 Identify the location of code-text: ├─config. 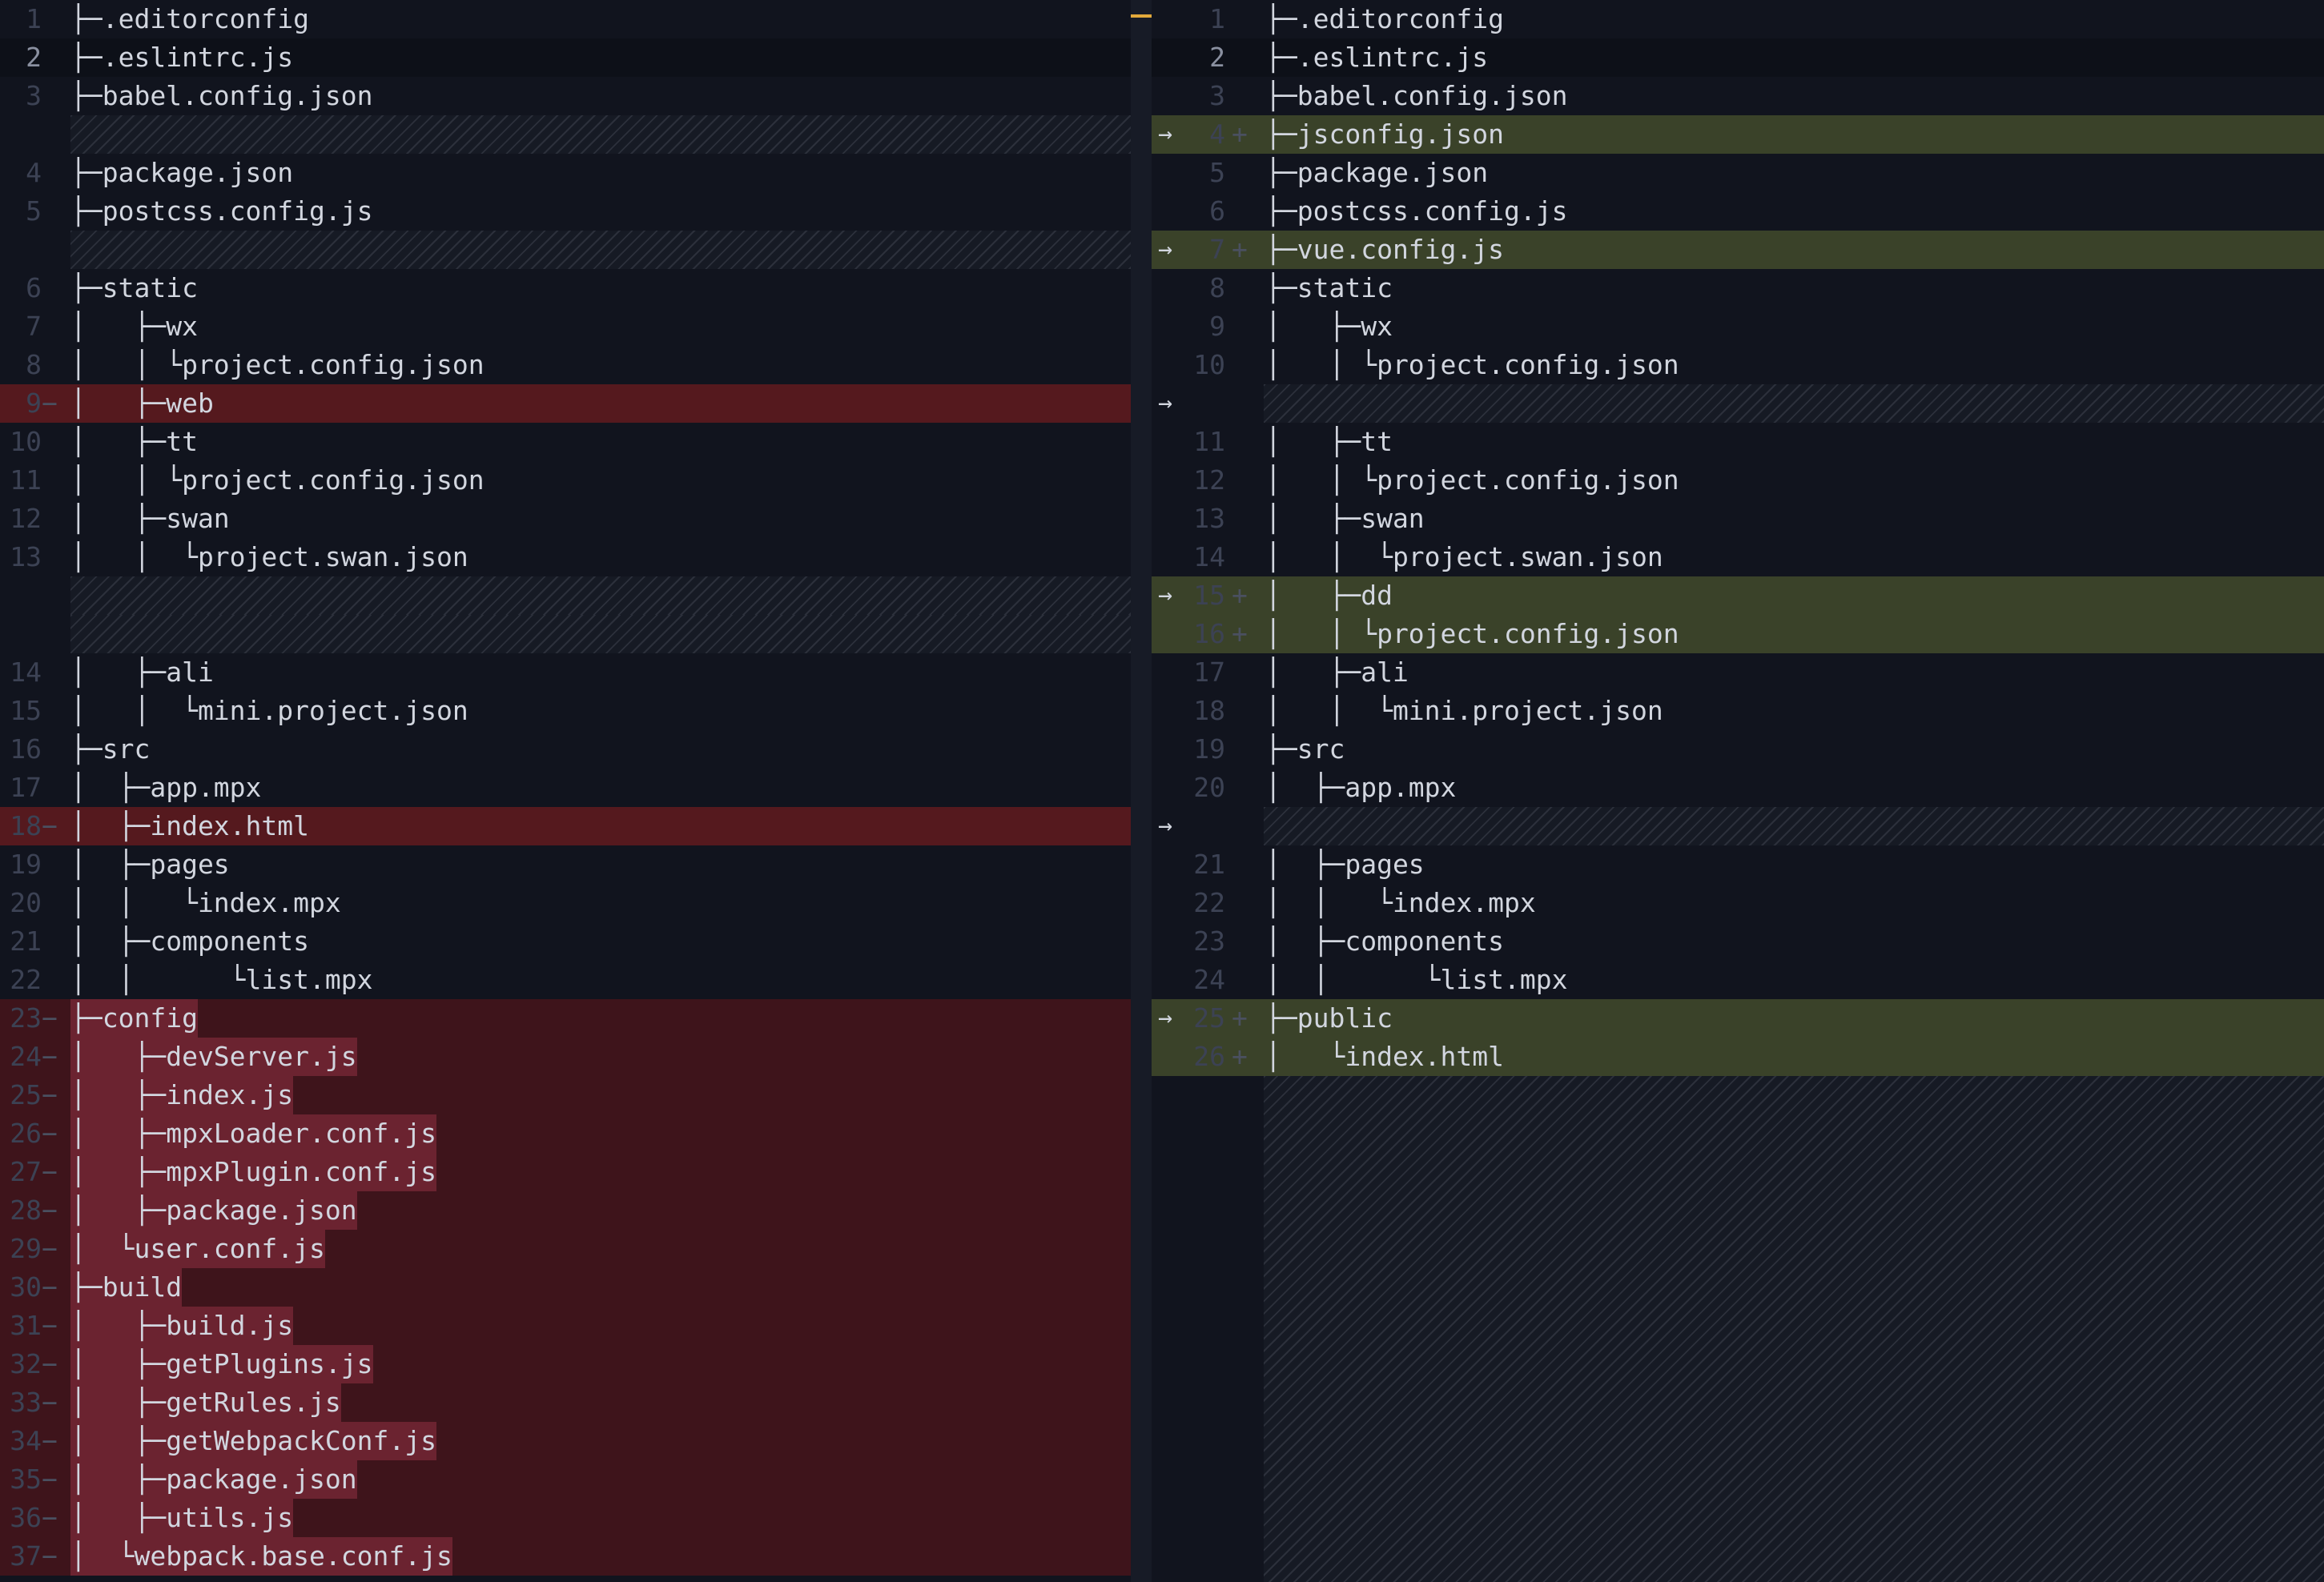
(134, 1018).